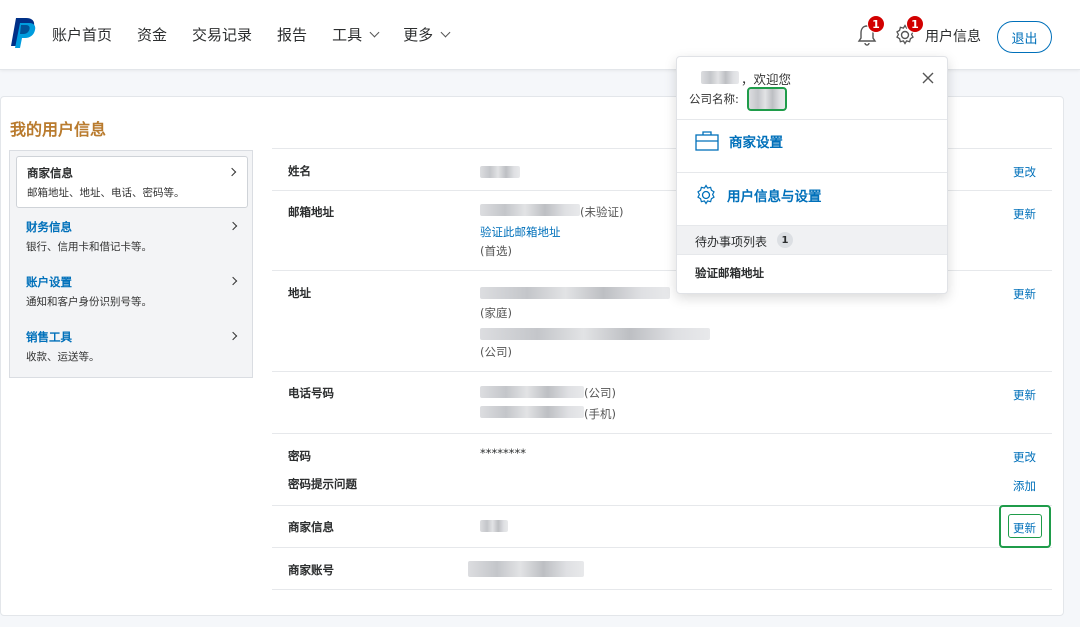  Describe the element at coordinates (311, 527) in the screenshot. I see `row-label: 商家信息` at that location.